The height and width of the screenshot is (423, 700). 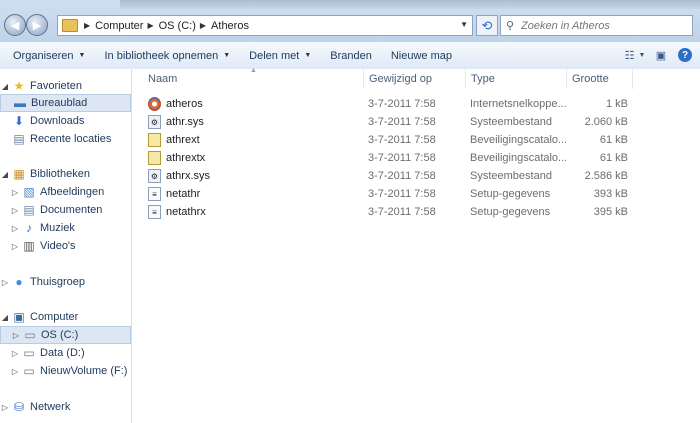 I want to click on folder-icon, so click(x=70, y=25).